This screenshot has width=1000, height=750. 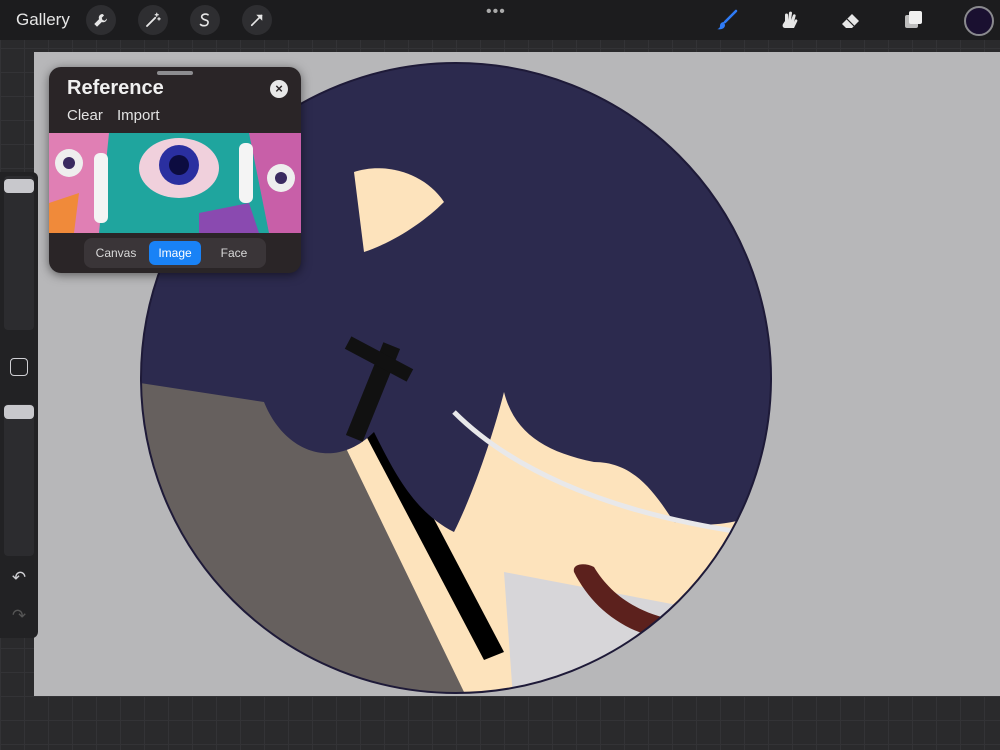 What do you see at coordinates (979, 21) in the screenshot?
I see `color-picker-button` at bounding box center [979, 21].